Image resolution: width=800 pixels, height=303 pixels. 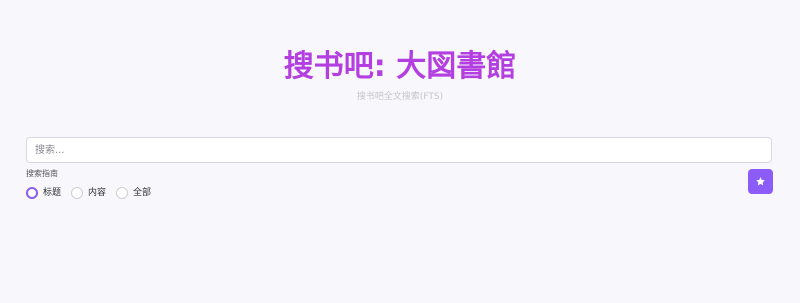 What do you see at coordinates (42, 173) in the screenshot?
I see `search-guide-link: 搜索指南` at bounding box center [42, 173].